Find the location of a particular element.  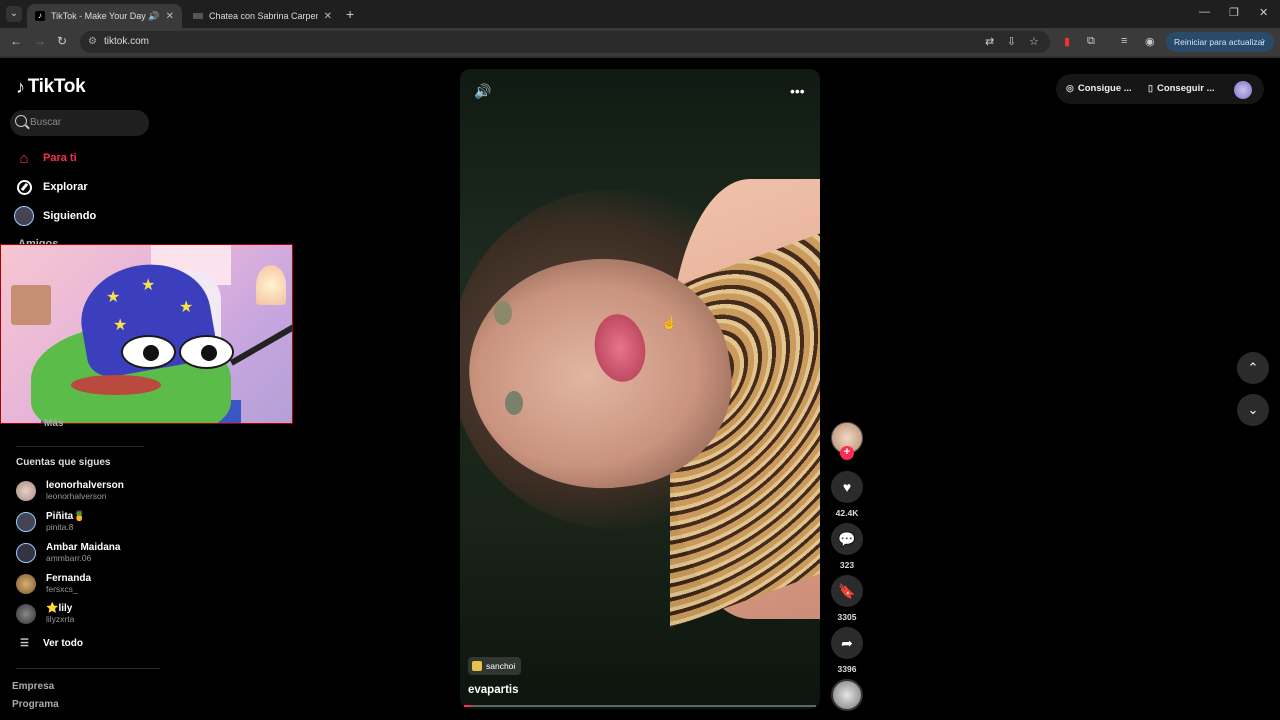

following-item: Fernanda fersxcs_ is located at coordinates (53, 583).